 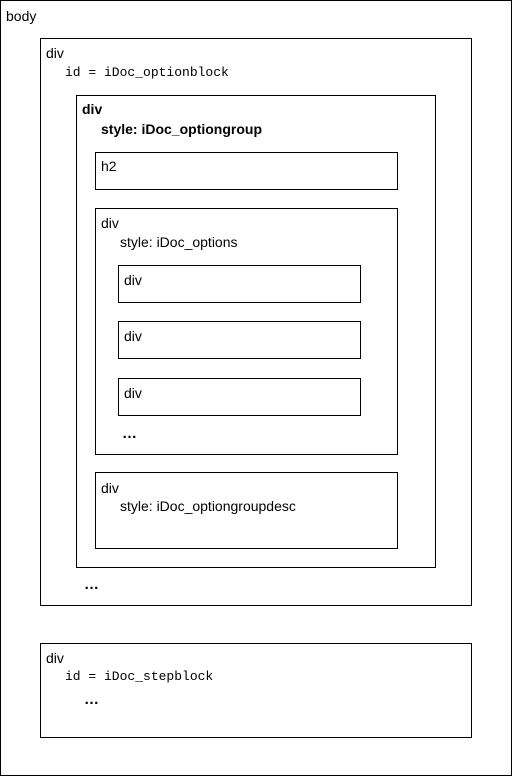 What do you see at coordinates (55, 658) in the screenshot?
I see `stepblock-tag: div` at bounding box center [55, 658].